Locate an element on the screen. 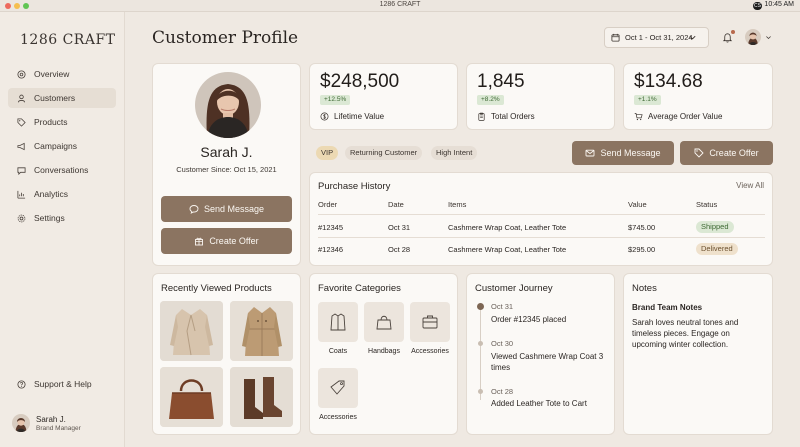  product-thumbnail-handbag is located at coordinates (191, 397).